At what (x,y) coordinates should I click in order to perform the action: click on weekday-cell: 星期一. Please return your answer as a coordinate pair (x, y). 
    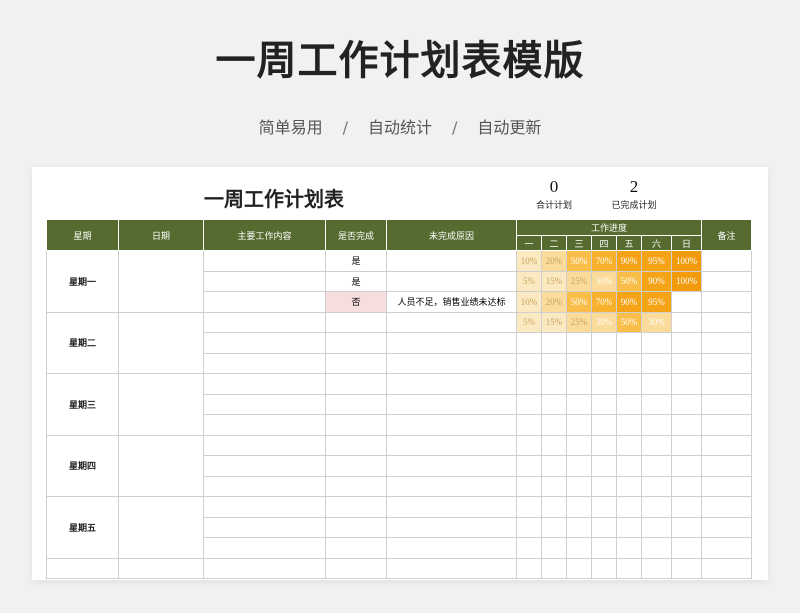
    Looking at the image, I should click on (82, 281).